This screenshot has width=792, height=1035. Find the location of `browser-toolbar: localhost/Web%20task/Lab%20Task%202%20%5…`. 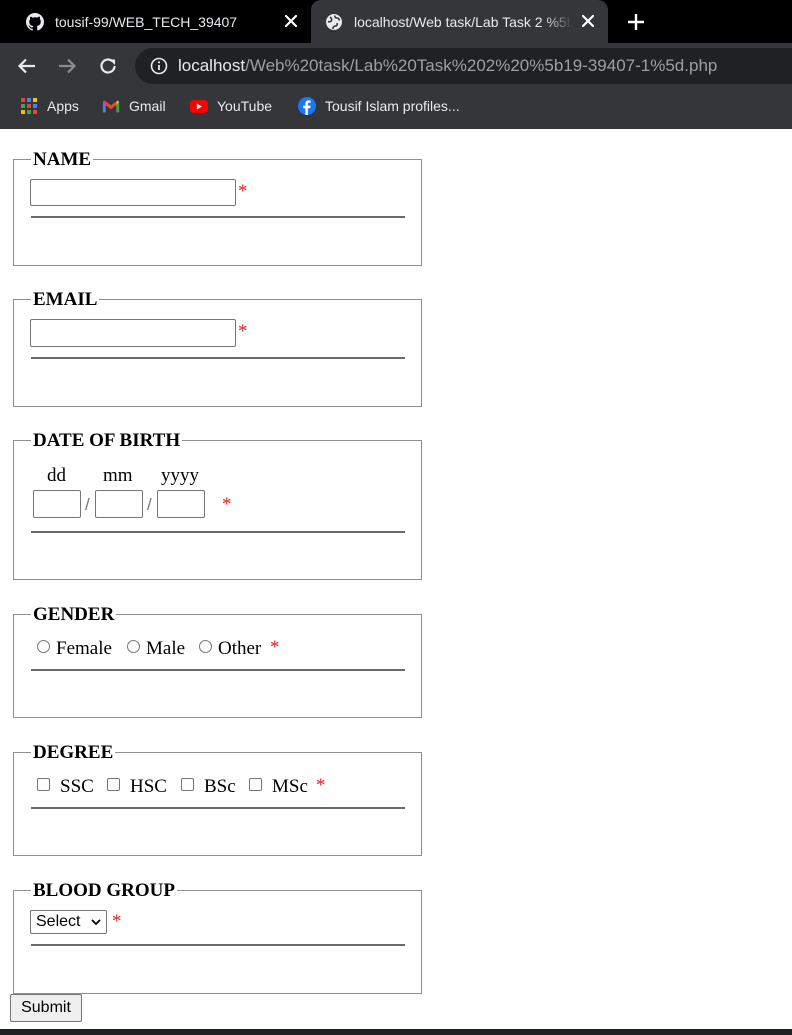

browser-toolbar: localhost/Web%20task/Lab%20Task%202%20%5… is located at coordinates (396, 66).